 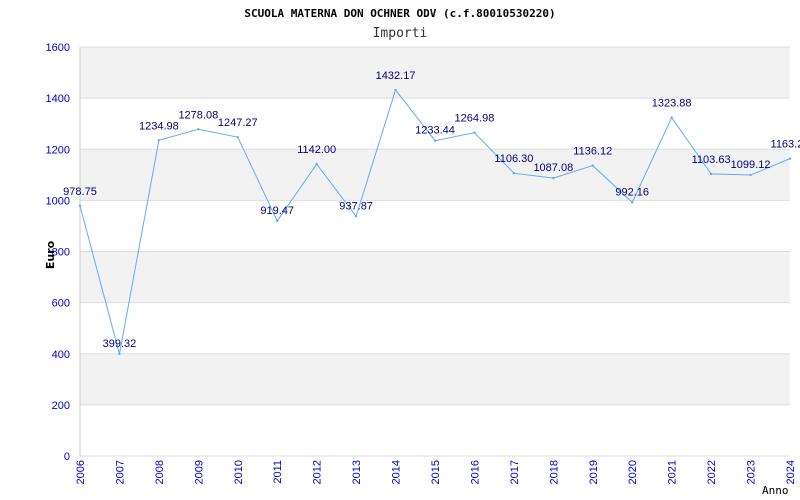 What do you see at coordinates (120, 472) in the screenshot?
I see `x-tick-label: 2007` at bounding box center [120, 472].